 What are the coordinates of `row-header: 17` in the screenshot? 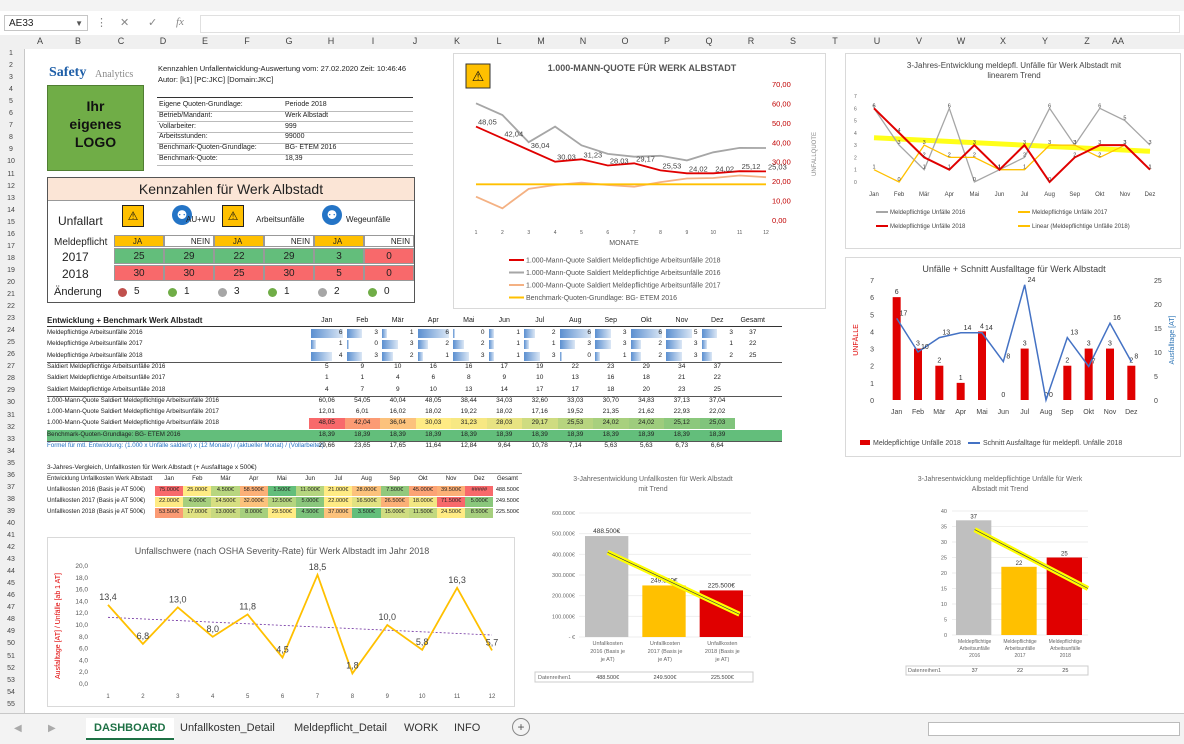 It's located at (11, 246).